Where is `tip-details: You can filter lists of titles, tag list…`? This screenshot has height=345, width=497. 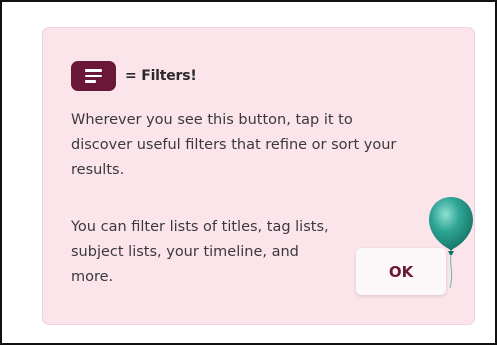 tip-details: You can filter lists of titles, tag list… is located at coordinates (200, 252).